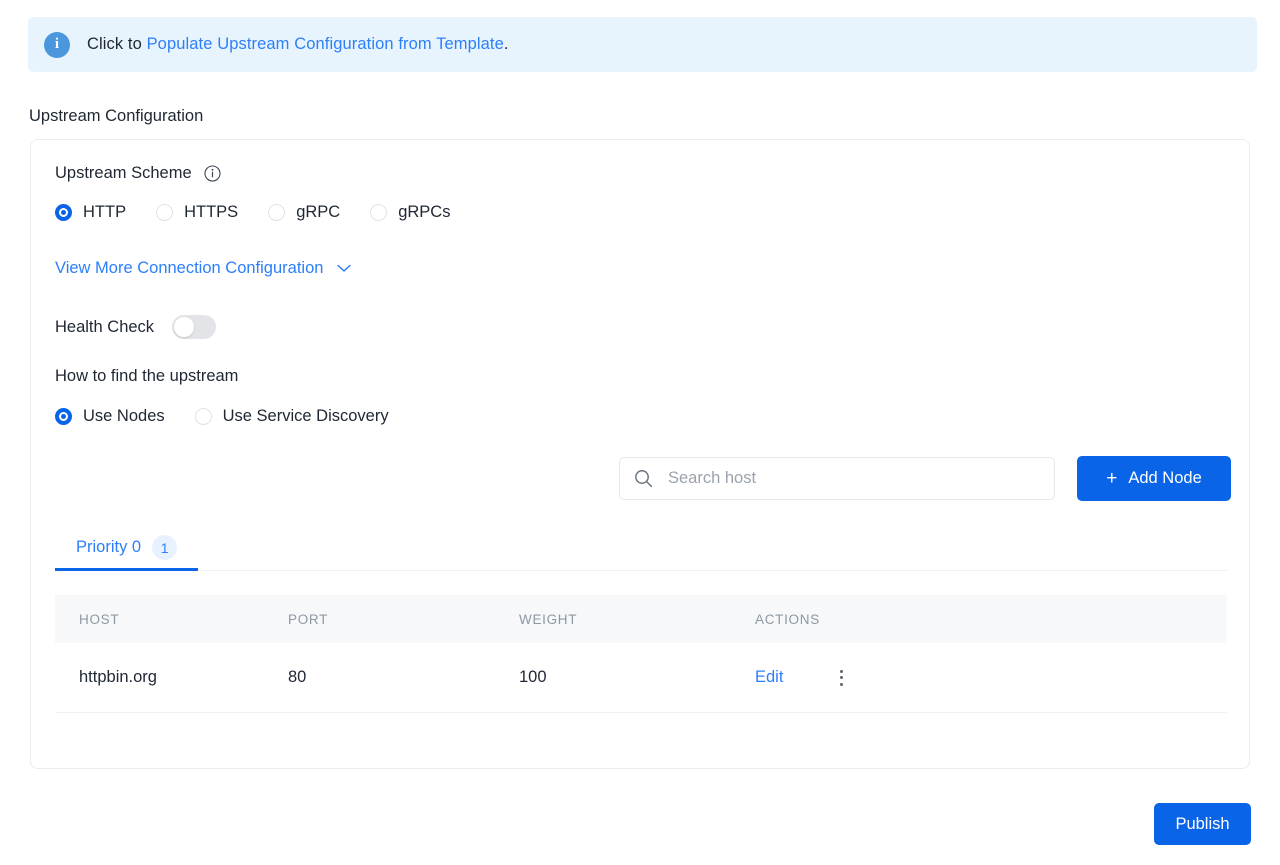  I want to click on column-header-host: HOST, so click(99, 619).